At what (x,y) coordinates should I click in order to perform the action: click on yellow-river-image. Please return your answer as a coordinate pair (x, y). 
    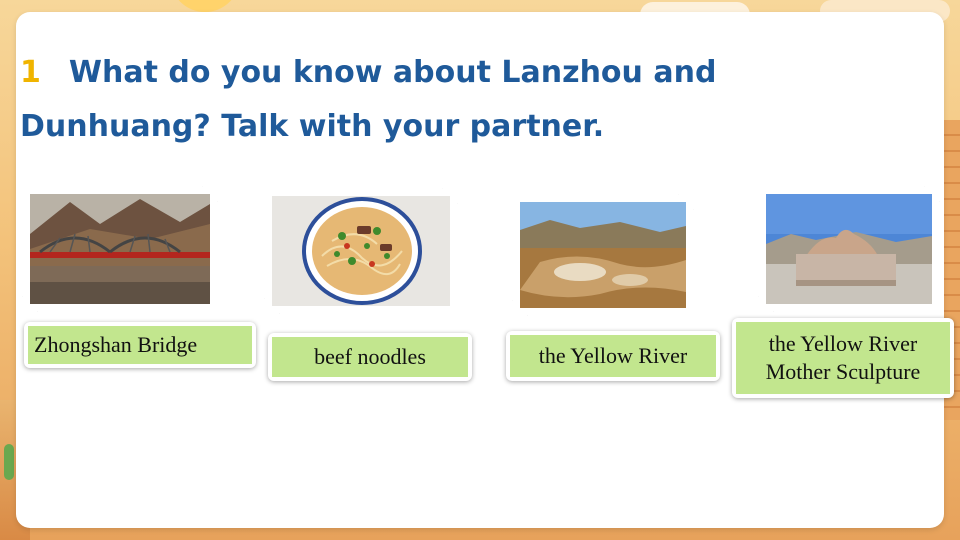
    Looking at the image, I should click on (603, 255).